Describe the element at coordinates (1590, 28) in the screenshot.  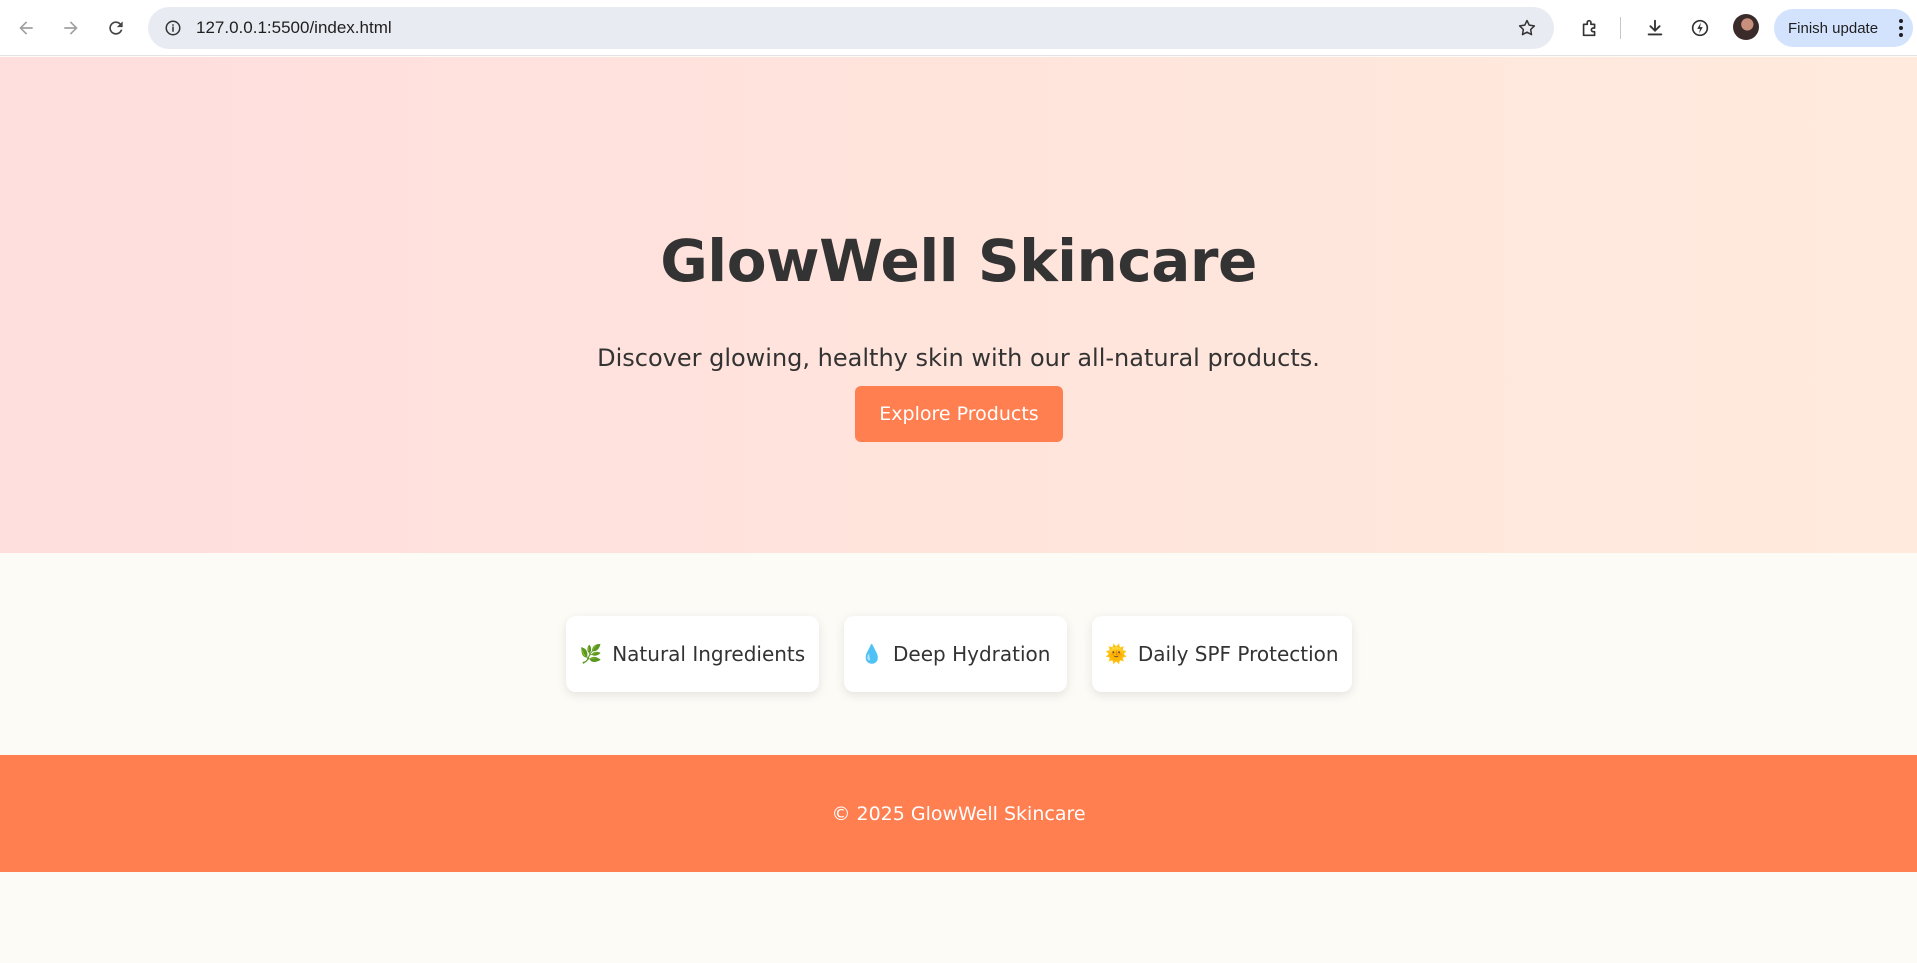
I see `extensions-icon` at that location.